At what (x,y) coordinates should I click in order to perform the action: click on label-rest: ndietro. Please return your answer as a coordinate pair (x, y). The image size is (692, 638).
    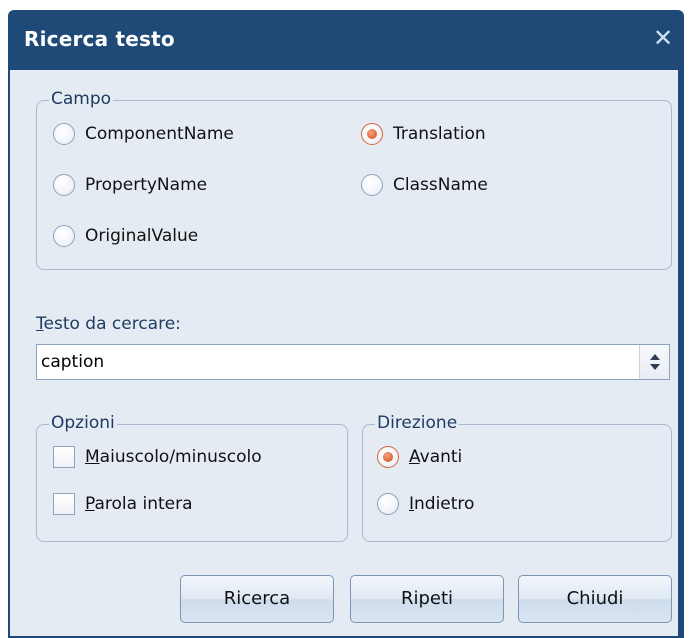
    Looking at the image, I should click on (444, 504).